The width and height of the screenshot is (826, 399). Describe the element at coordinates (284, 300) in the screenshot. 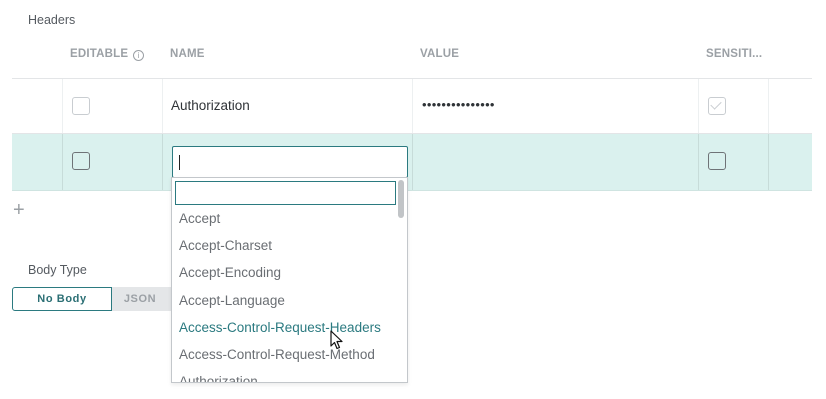

I see `dropdown-option: Accept-Language` at that location.